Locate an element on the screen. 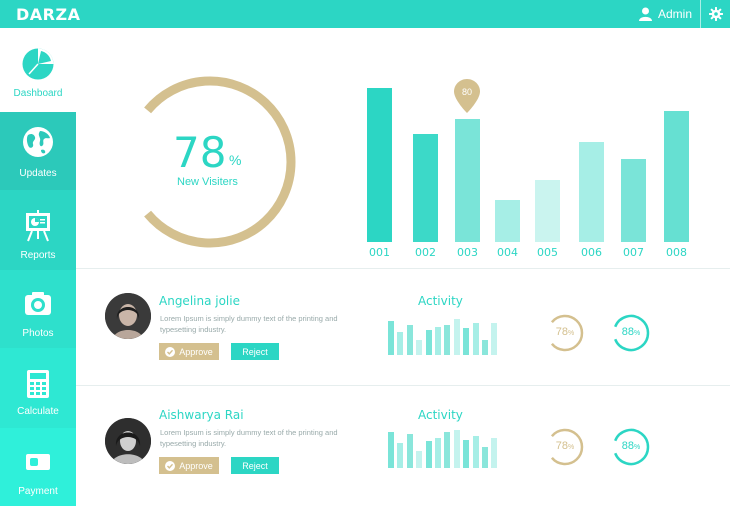 The image size is (730, 506). sidebar-item-updates: Updates is located at coordinates (38, 151).